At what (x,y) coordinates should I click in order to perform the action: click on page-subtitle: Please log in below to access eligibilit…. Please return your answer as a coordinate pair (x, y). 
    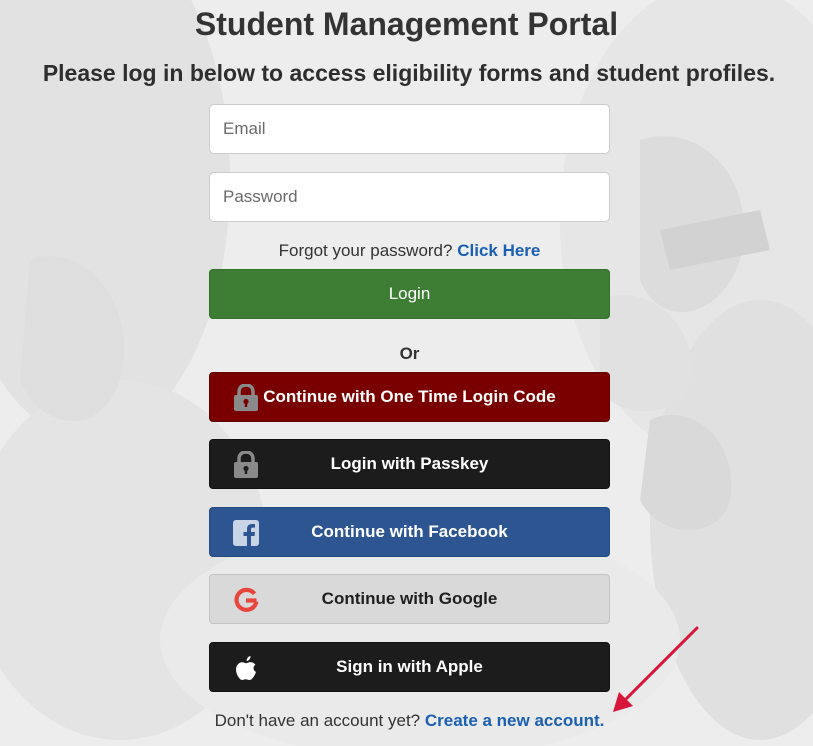
    Looking at the image, I should click on (409, 73).